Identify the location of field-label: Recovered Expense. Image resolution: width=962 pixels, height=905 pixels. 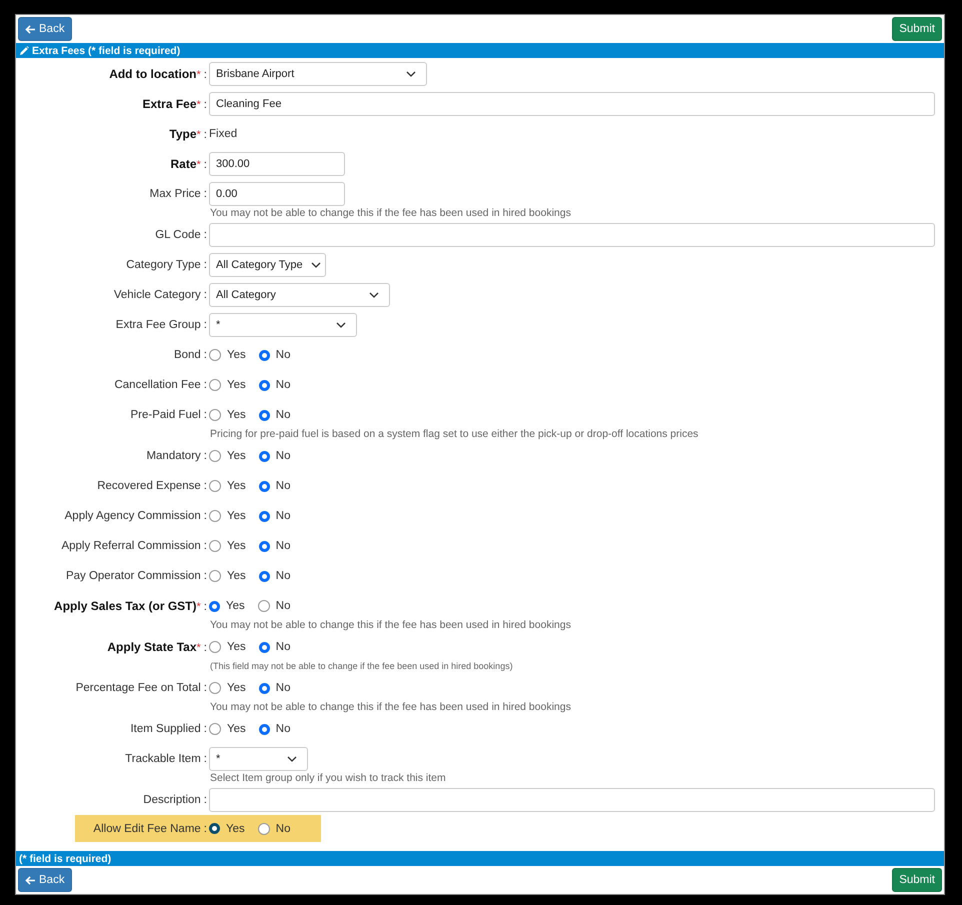
(149, 486).